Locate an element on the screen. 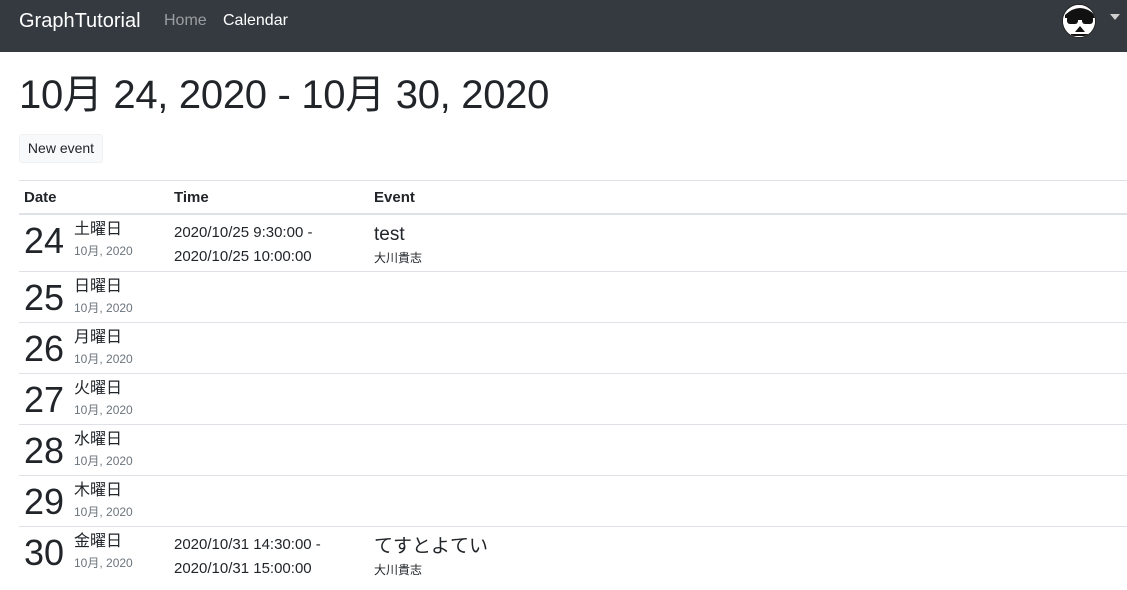 The image size is (1127, 590). event-start-time: 2020/10/31 14:30:00 - is located at coordinates (247, 544).